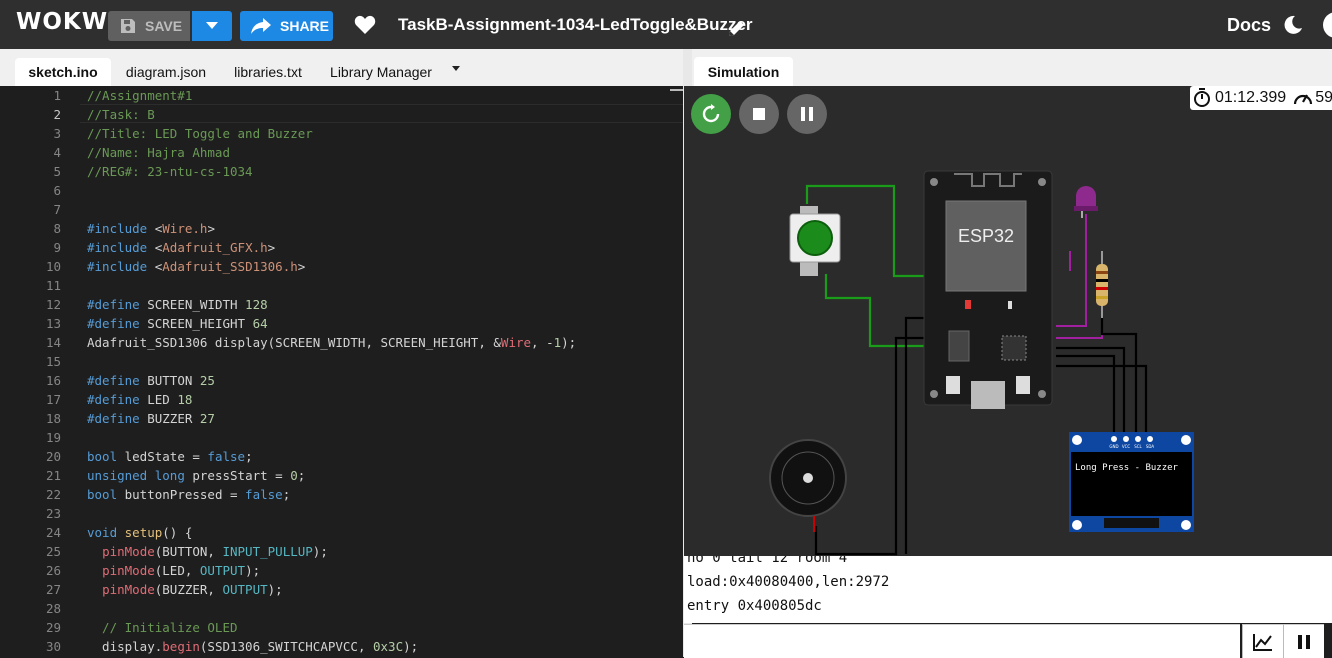 This screenshot has height=658, width=1332. What do you see at coordinates (53, 418) in the screenshot?
I see `line-number: 18` at bounding box center [53, 418].